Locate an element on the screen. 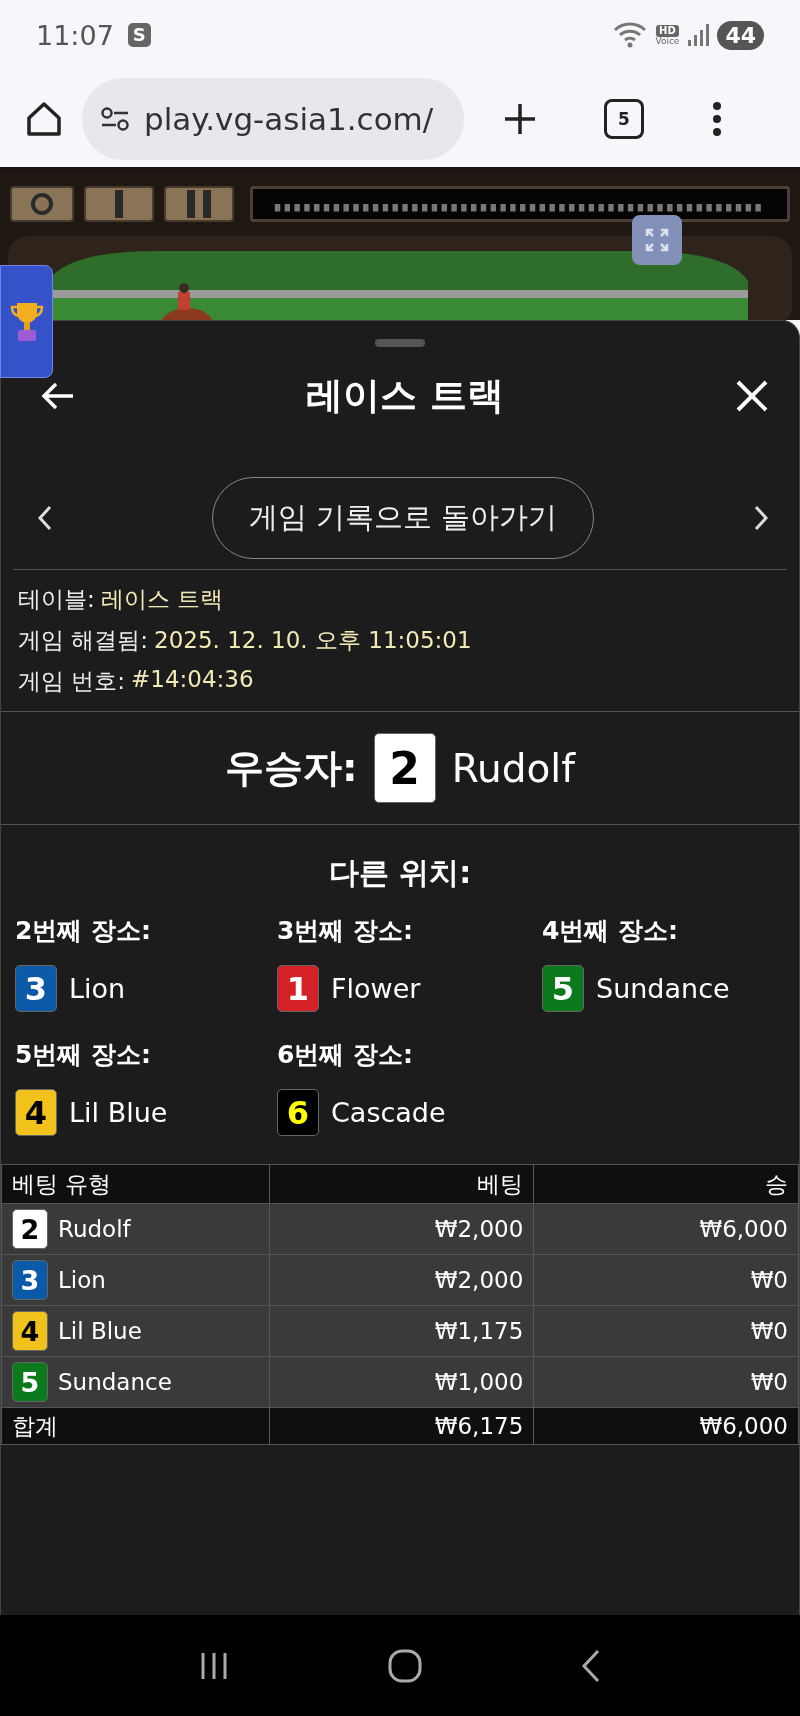 The height and width of the screenshot is (1716, 800). panel-title: 레이스 트랙 is located at coordinates (405, 396).